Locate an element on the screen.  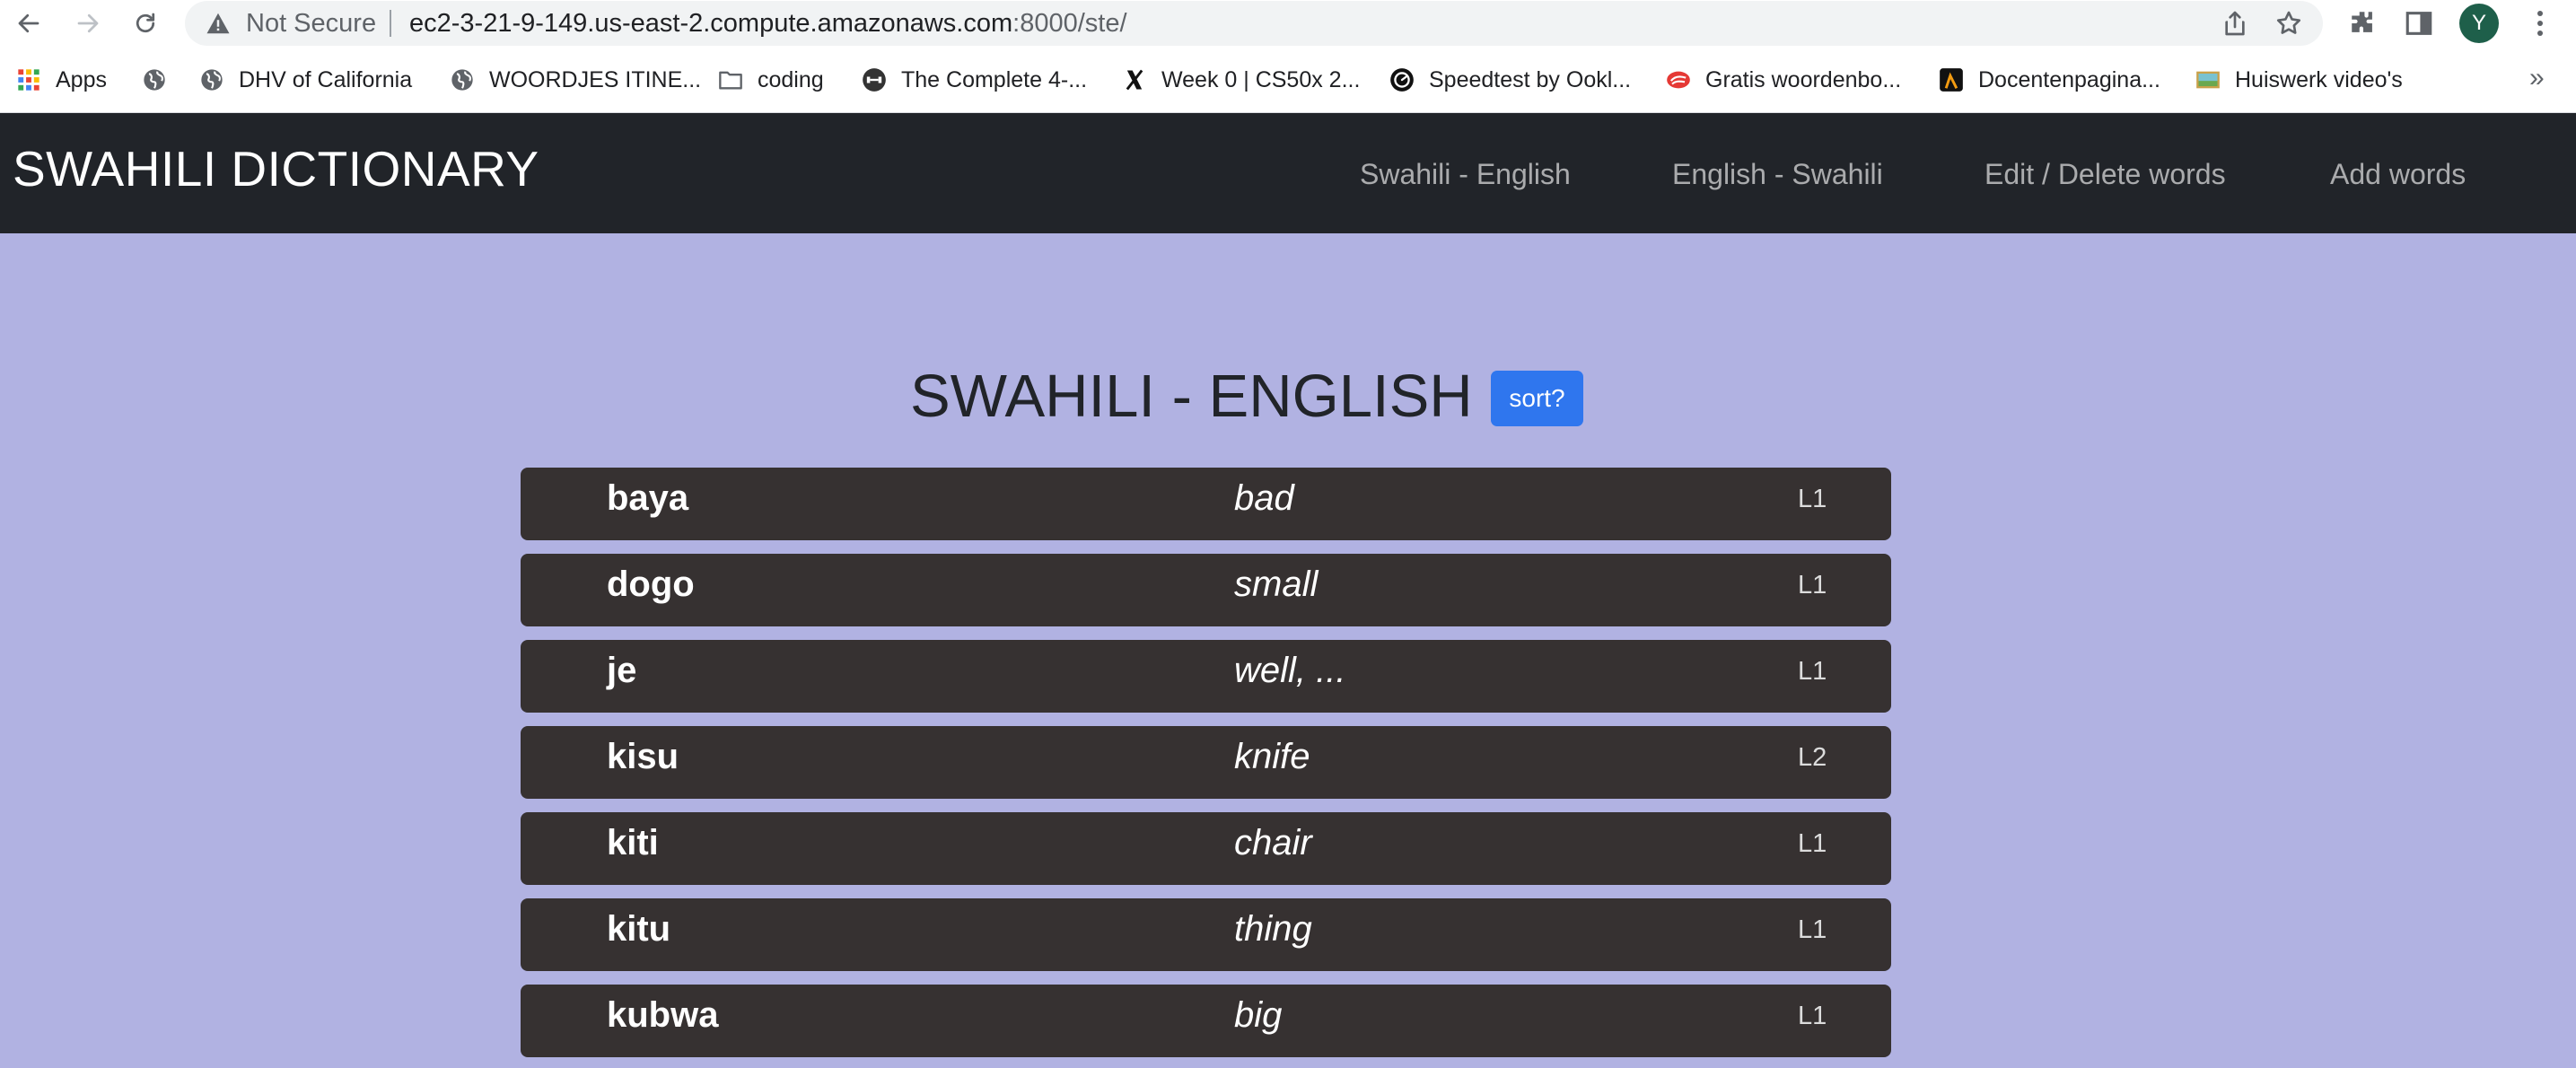
bookmark-label: DHV of California is located at coordinates (326, 79).